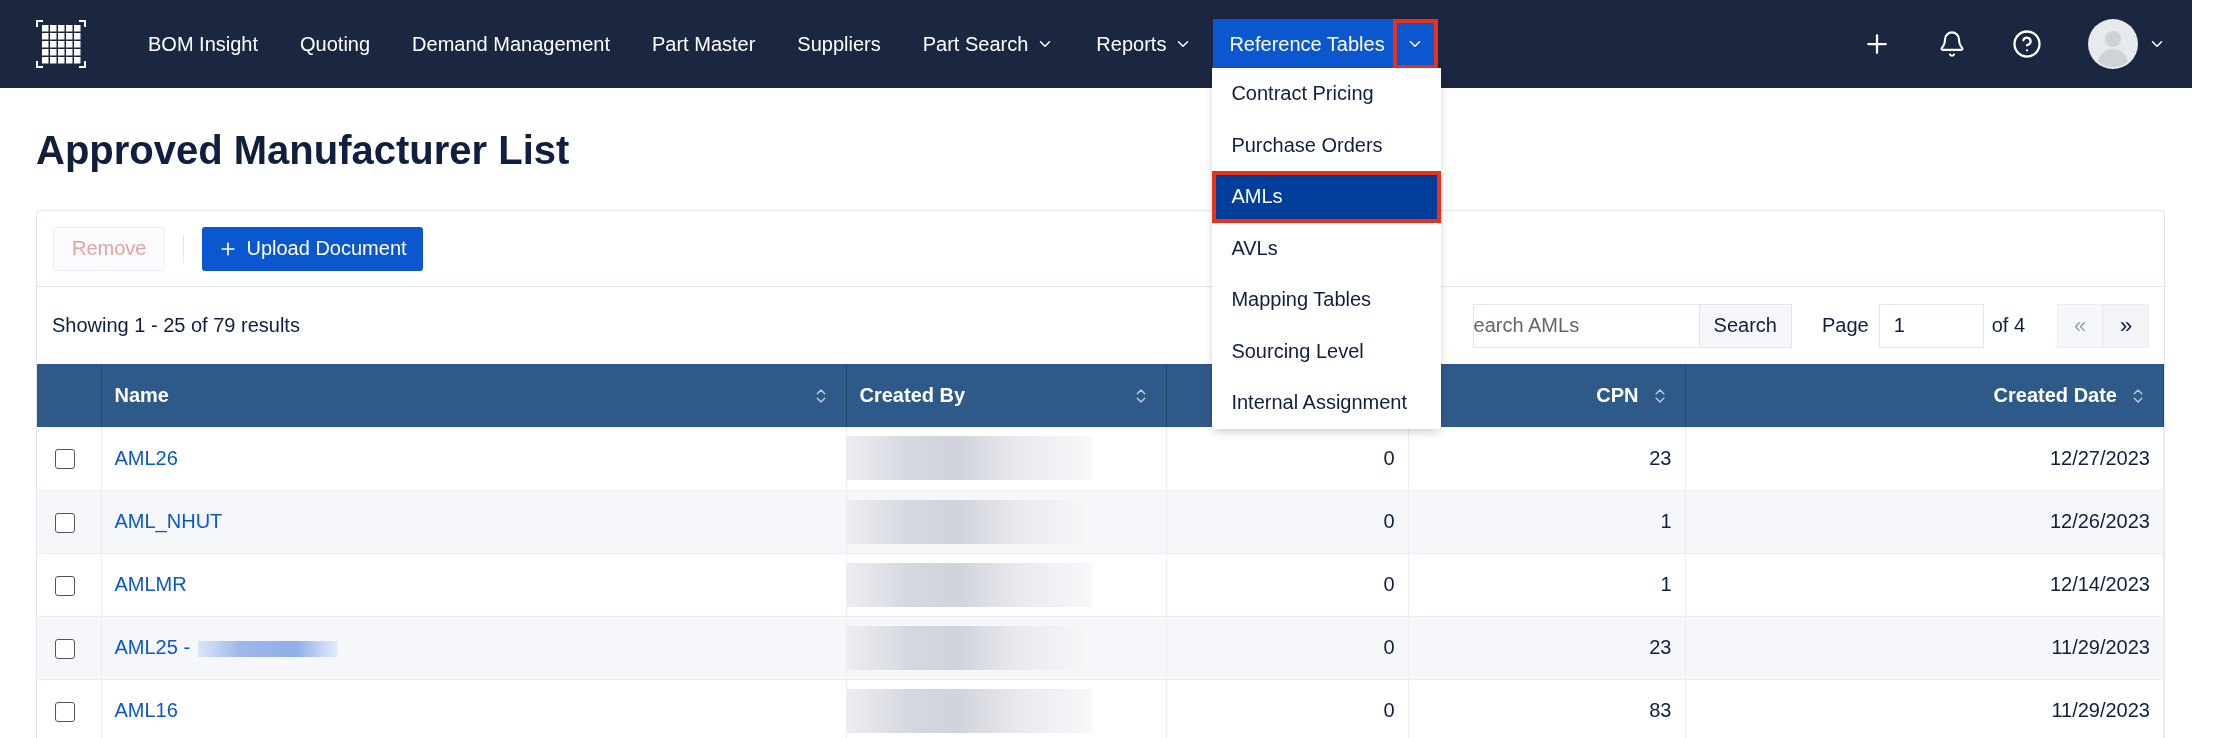 The height and width of the screenshot is (738, 2234). I want to click on help-button, so click(2027, 44).